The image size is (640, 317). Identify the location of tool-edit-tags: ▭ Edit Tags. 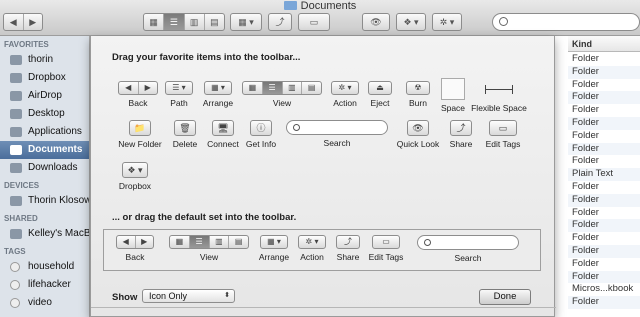
(503, 134).